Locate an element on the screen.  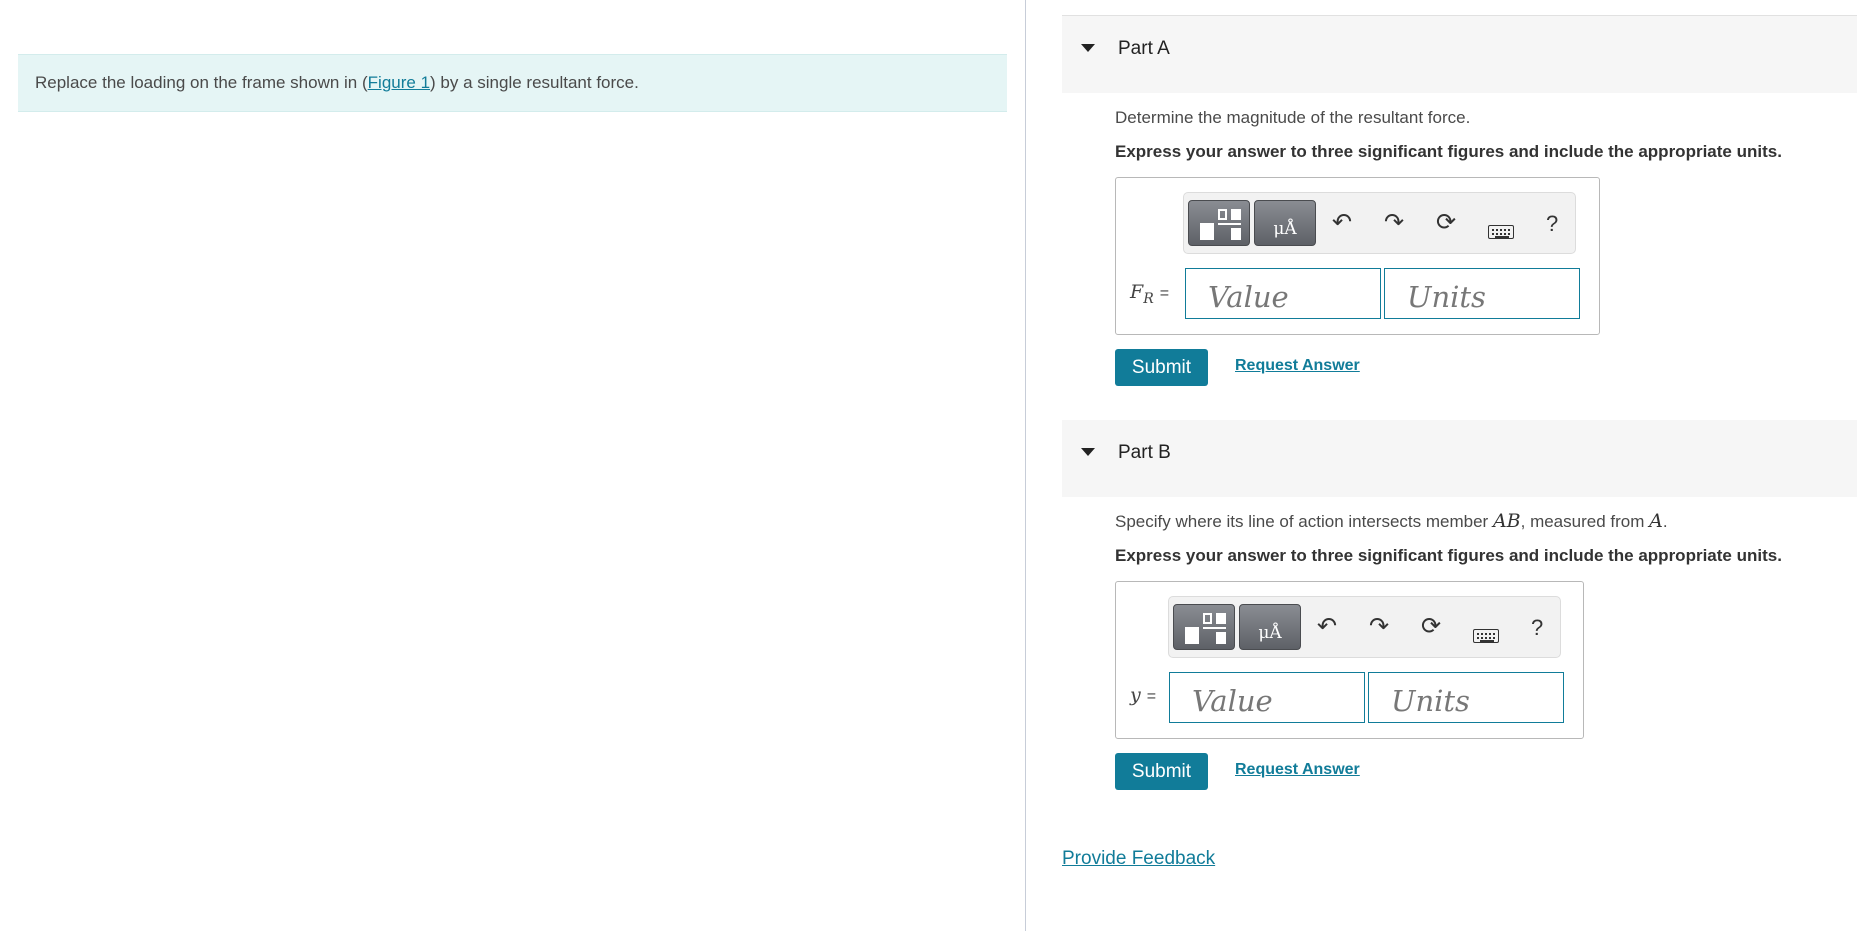
part-b-submit-button: Submit is located at coordinates (1161, 771).